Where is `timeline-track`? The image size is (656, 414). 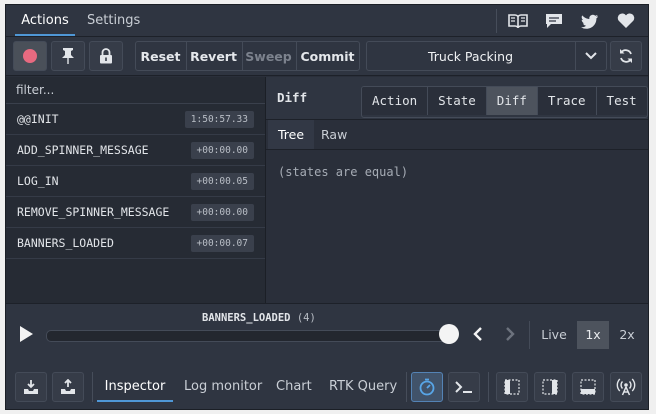 timeline-track is located at coordinates (249, 336).